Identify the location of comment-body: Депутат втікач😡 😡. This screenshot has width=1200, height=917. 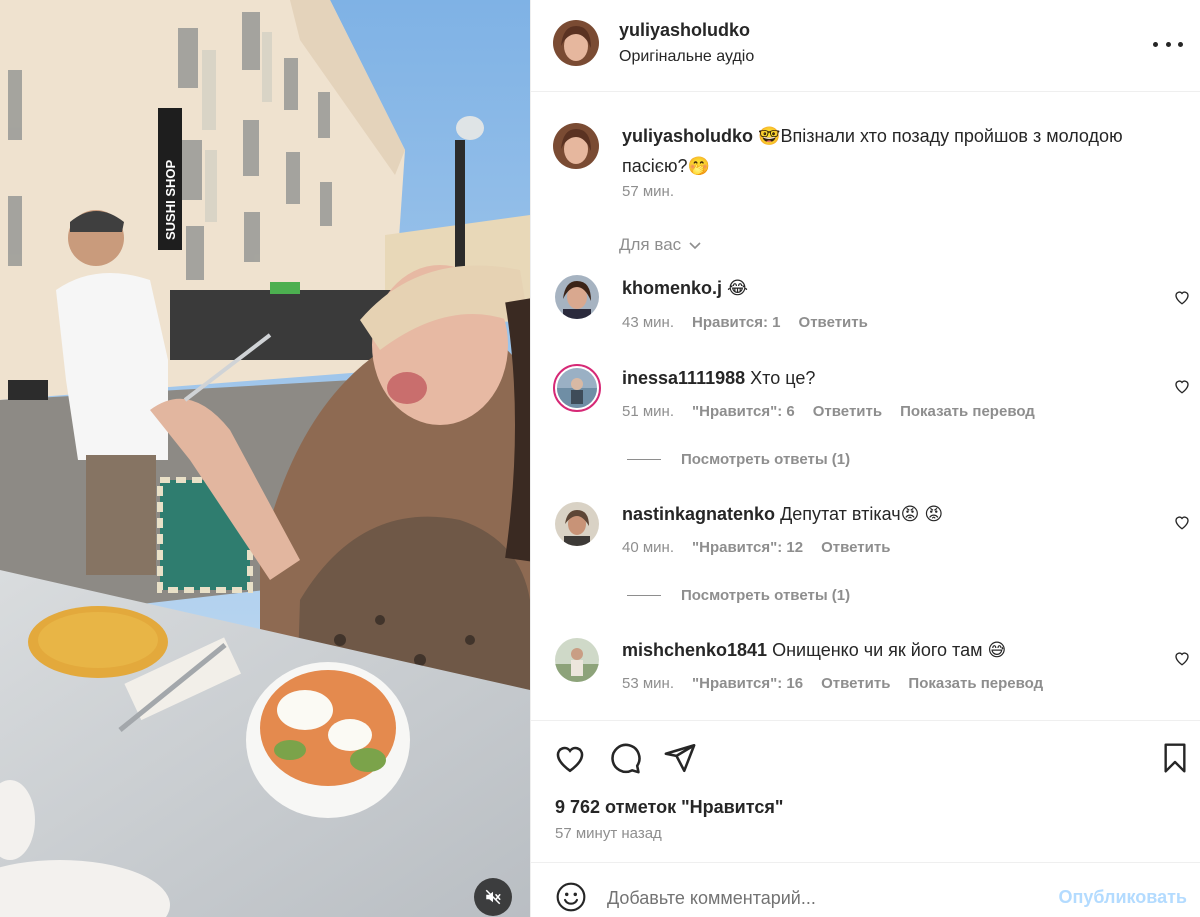
(862, 514).